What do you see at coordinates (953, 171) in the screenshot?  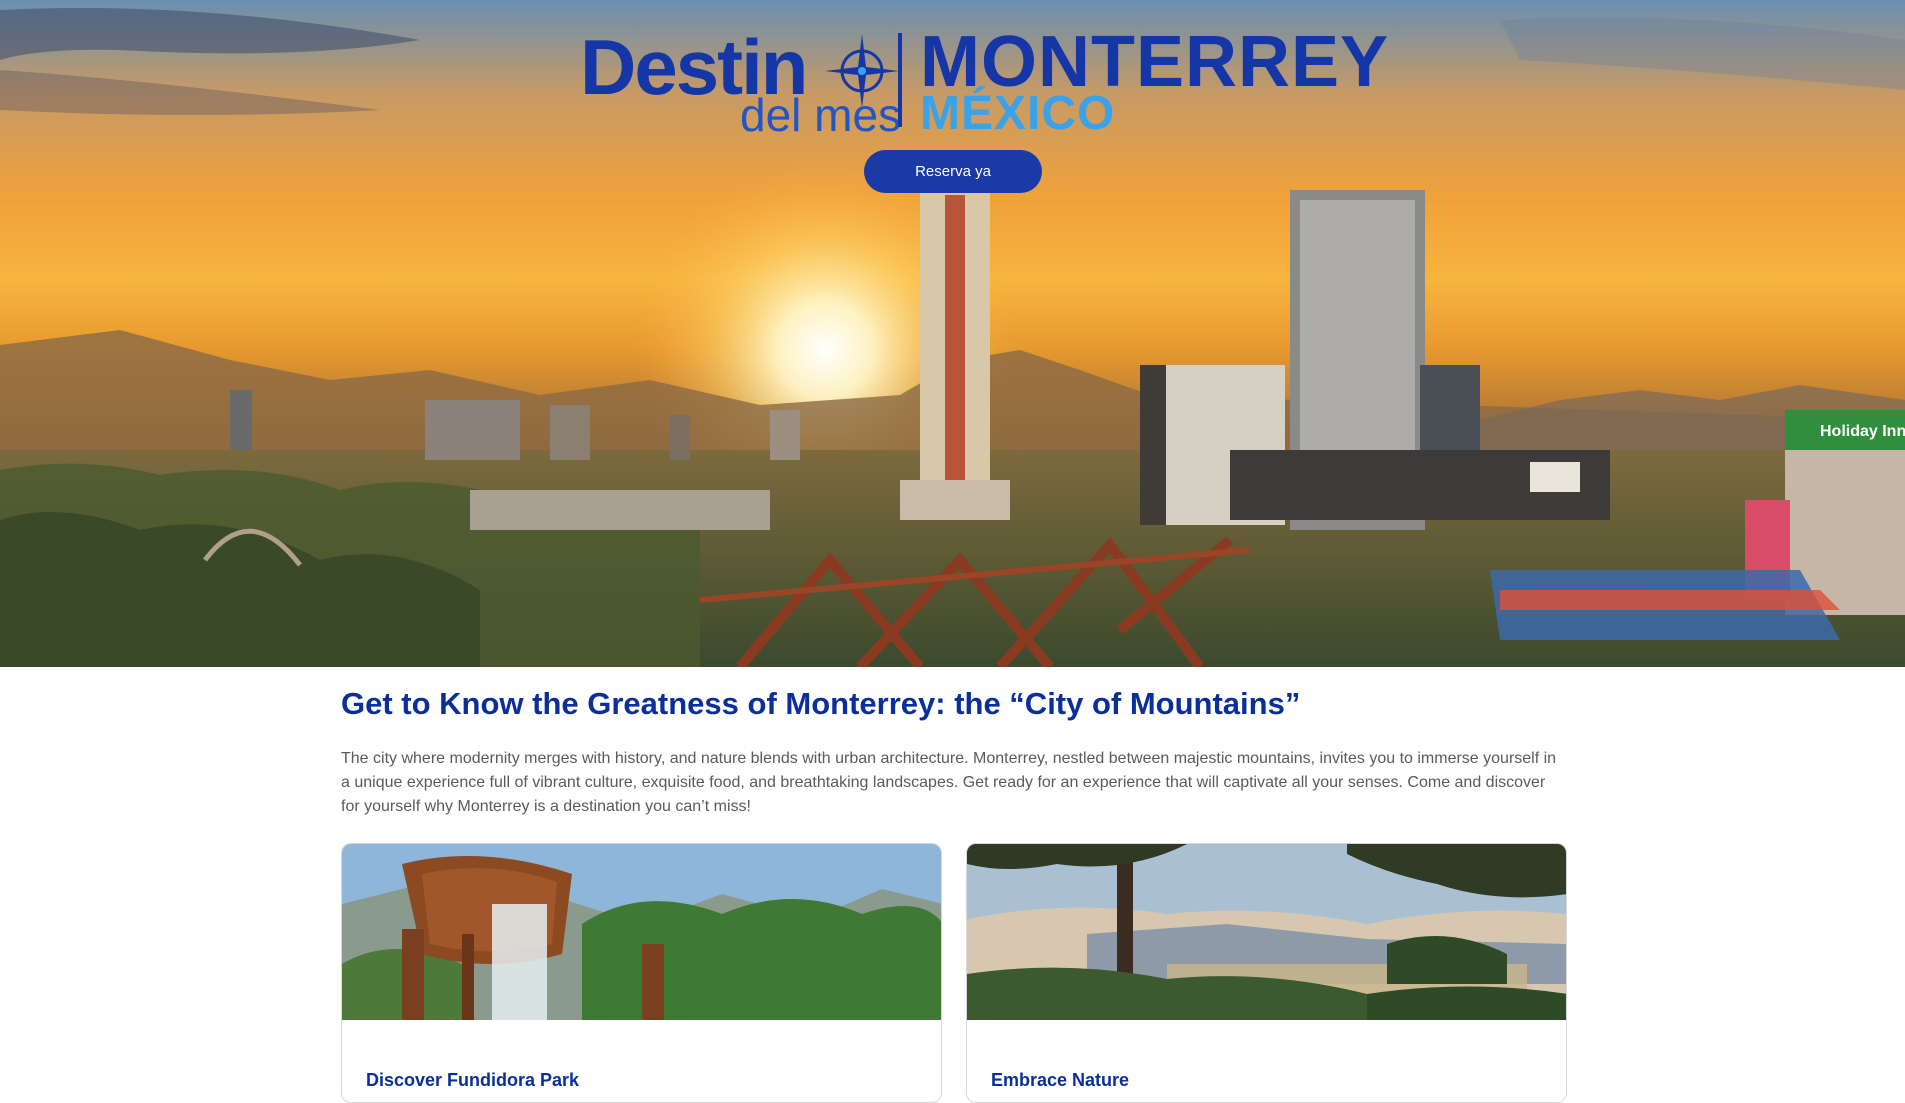 I see `reserva-ya-button: Reserva ya` at bounding box center [953, 171].